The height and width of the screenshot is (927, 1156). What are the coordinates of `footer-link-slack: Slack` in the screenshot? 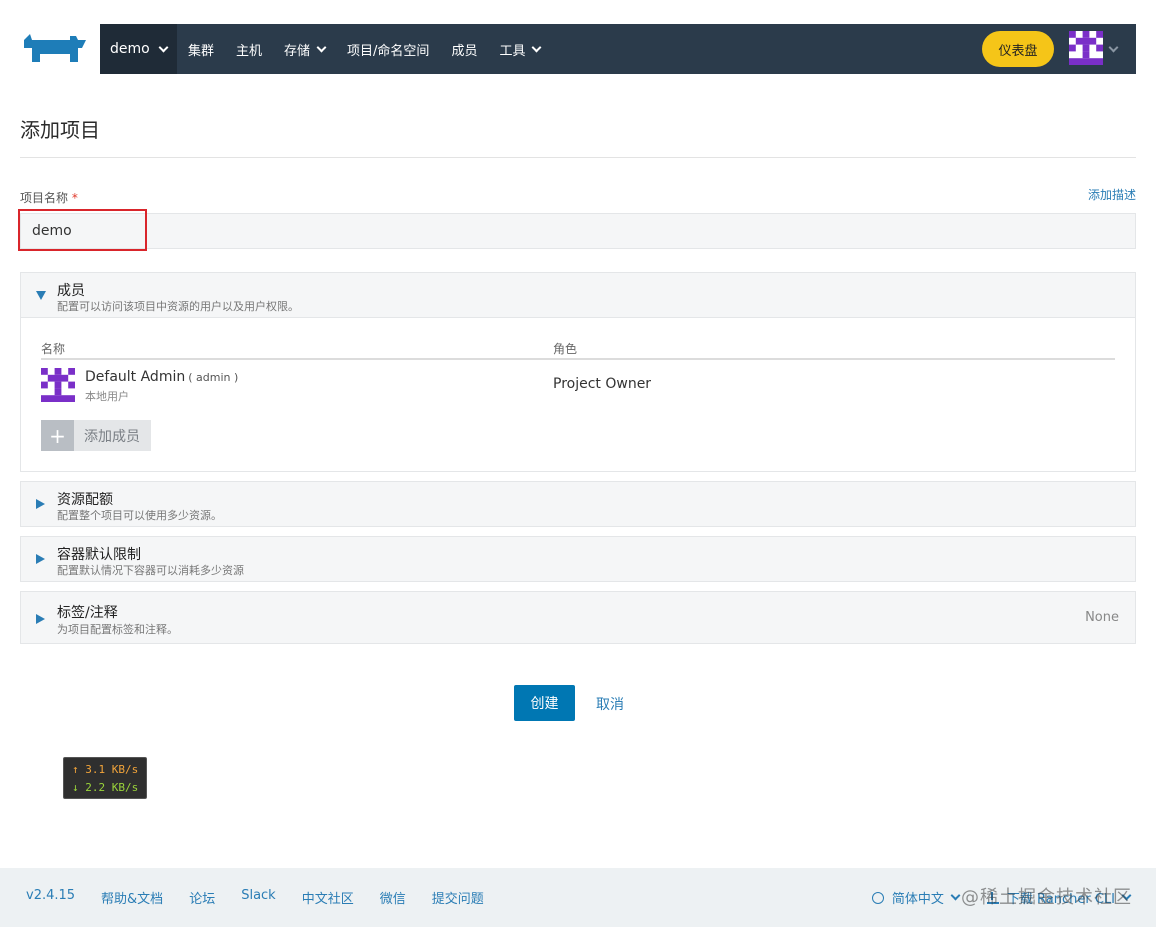 It's located at (258, 897).